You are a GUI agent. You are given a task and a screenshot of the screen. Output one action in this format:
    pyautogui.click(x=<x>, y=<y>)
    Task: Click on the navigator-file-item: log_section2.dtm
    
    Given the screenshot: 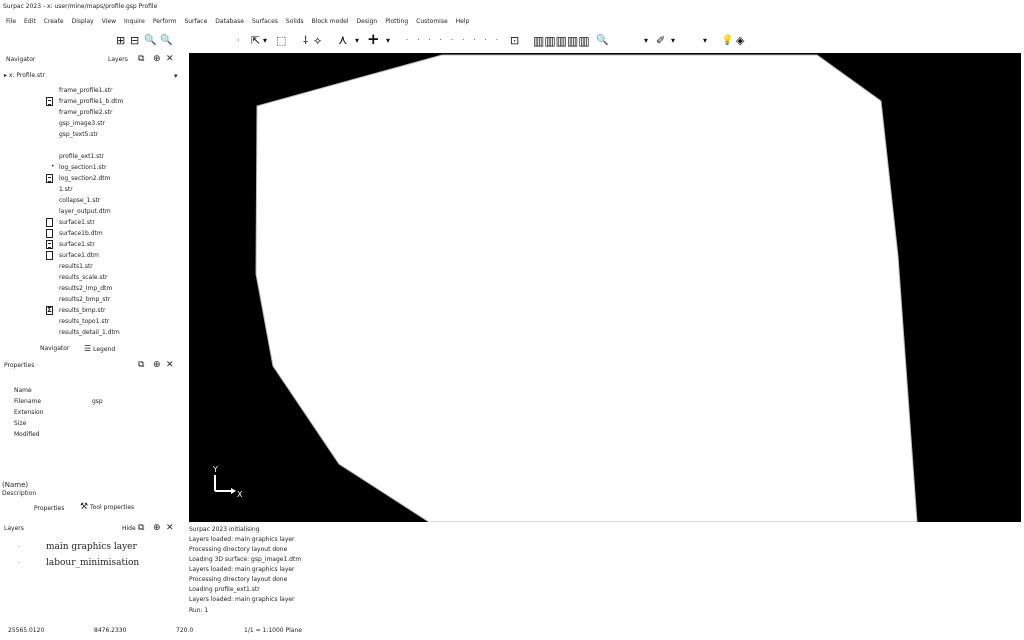 What is the action you would take?
    pyautogui.click(x=85, y=178)
    